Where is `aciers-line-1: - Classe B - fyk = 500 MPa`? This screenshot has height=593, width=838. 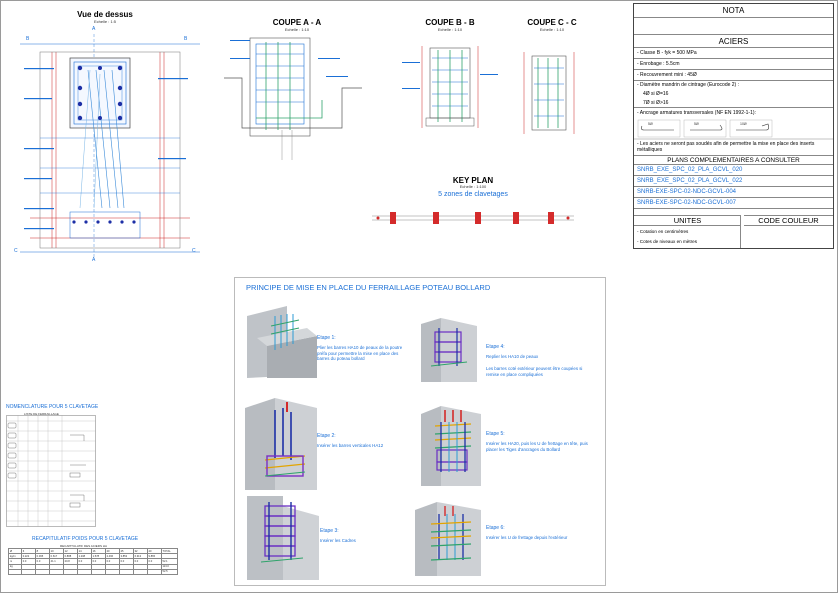
aciers-line-1: - Classe B - fyk = 500 MPa is located at coordinates (733, 53).